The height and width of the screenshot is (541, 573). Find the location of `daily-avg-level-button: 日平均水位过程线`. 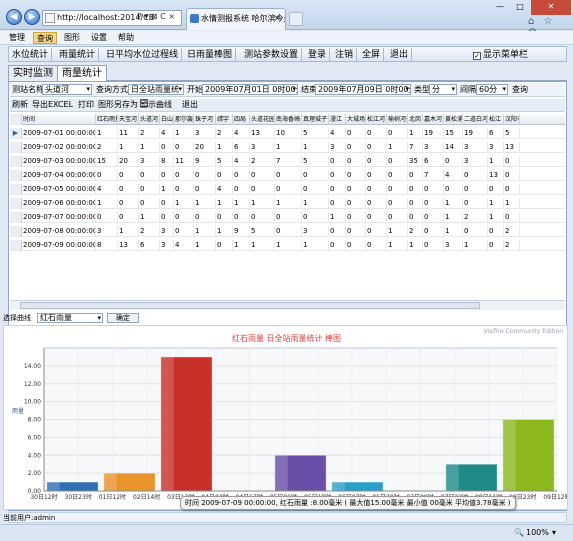

daily-avg-level-button: 日平均水位过程线 is located at coordinates (143, 55).